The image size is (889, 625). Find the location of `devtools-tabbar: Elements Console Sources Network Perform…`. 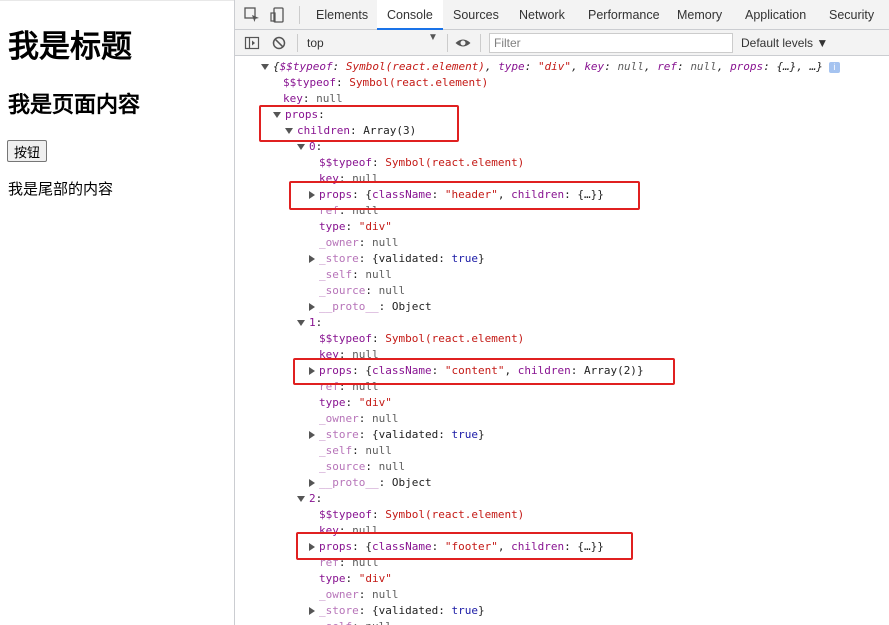

devtools-tabbar: Elements Console Sources Network Perform… is located at coordinates (562, 15).